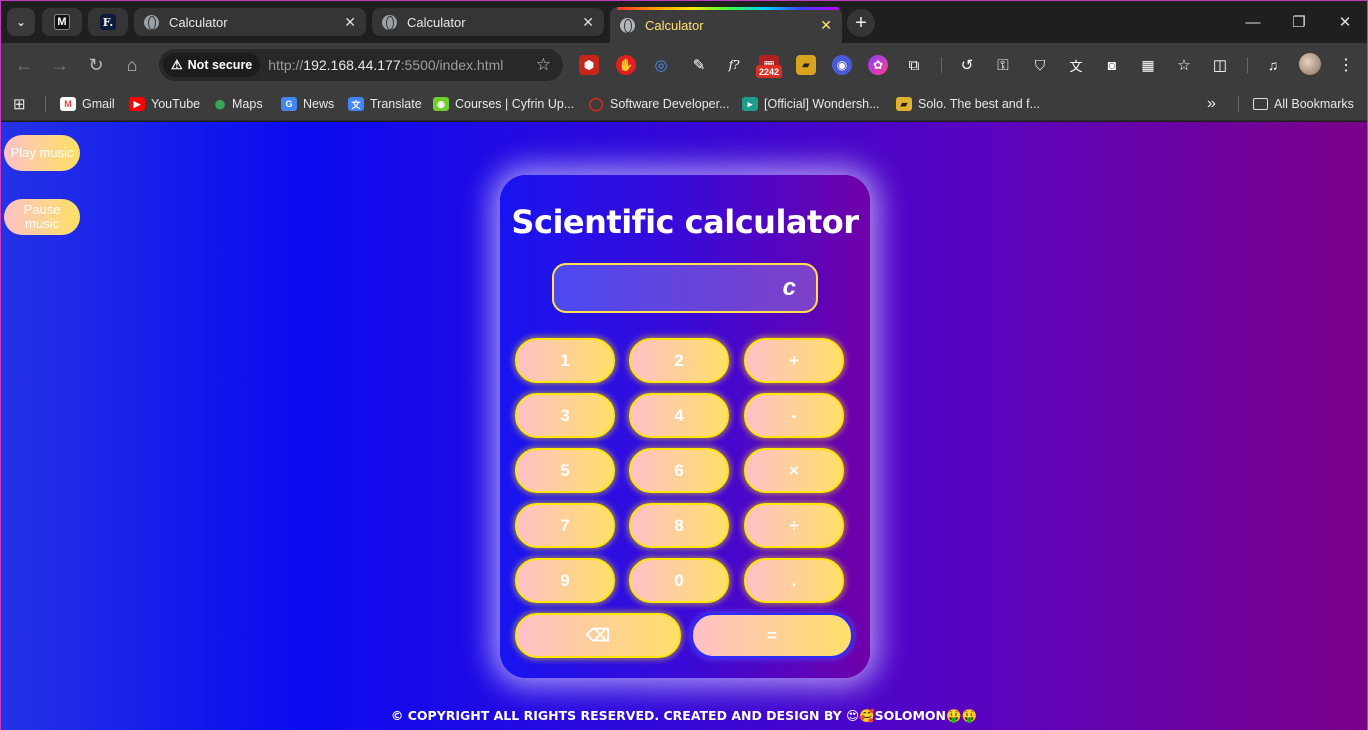  Describe the element at coordinates (565, 415) in the screenshot. I see `key-3: 3` at that location.